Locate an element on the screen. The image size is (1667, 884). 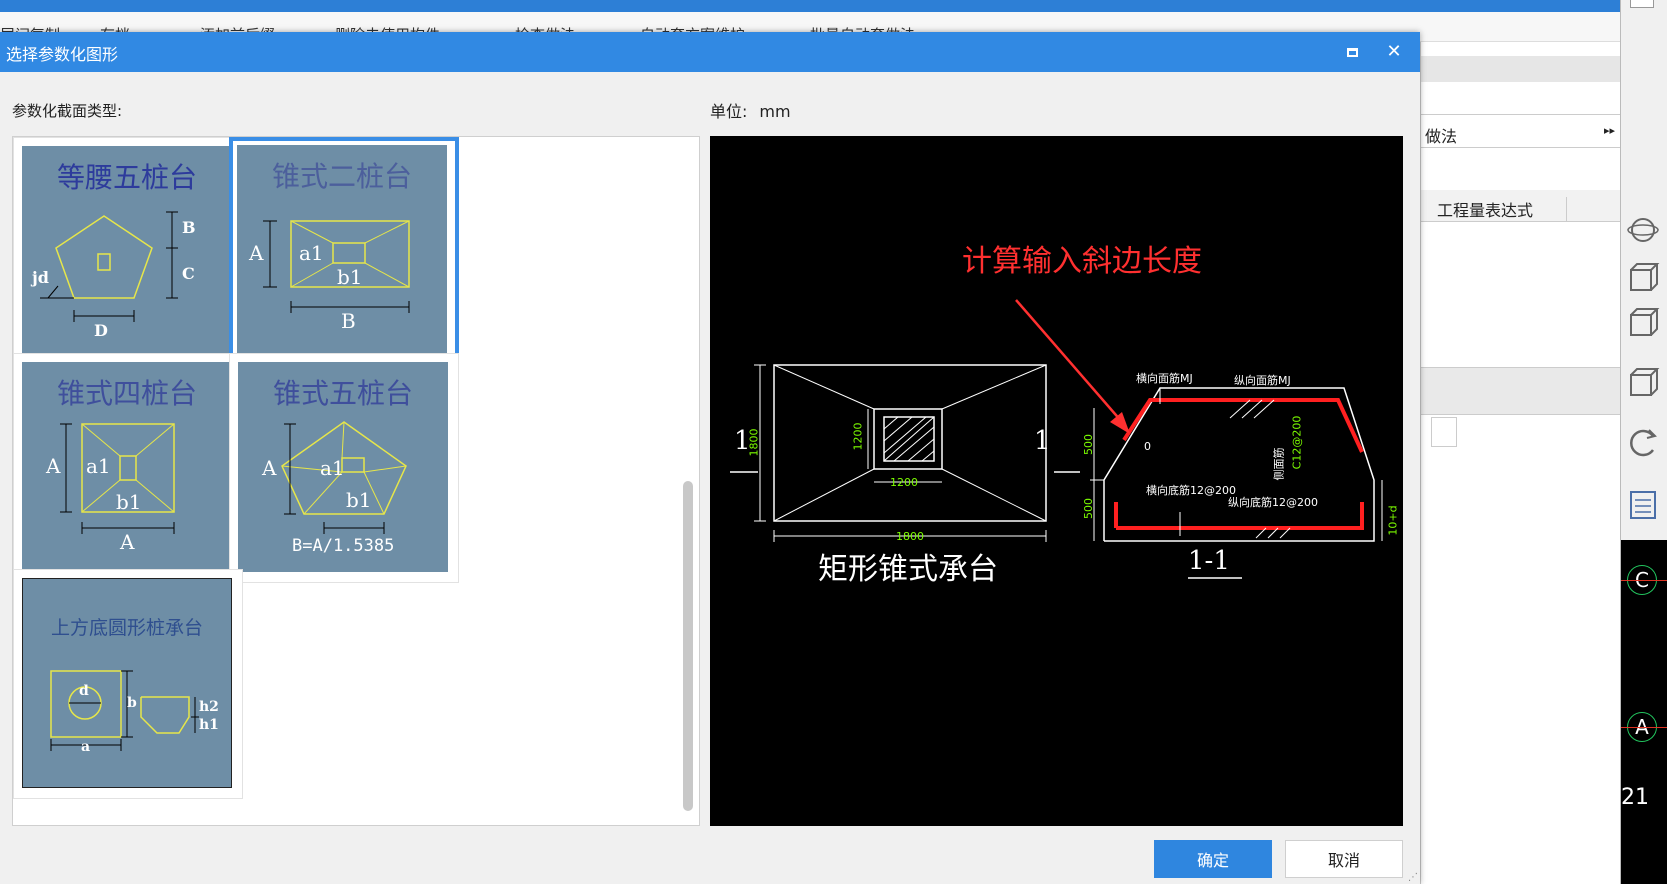
shape-thumbnail: 等腰五桩台 B C jd D is located at coordinates (127, 251).